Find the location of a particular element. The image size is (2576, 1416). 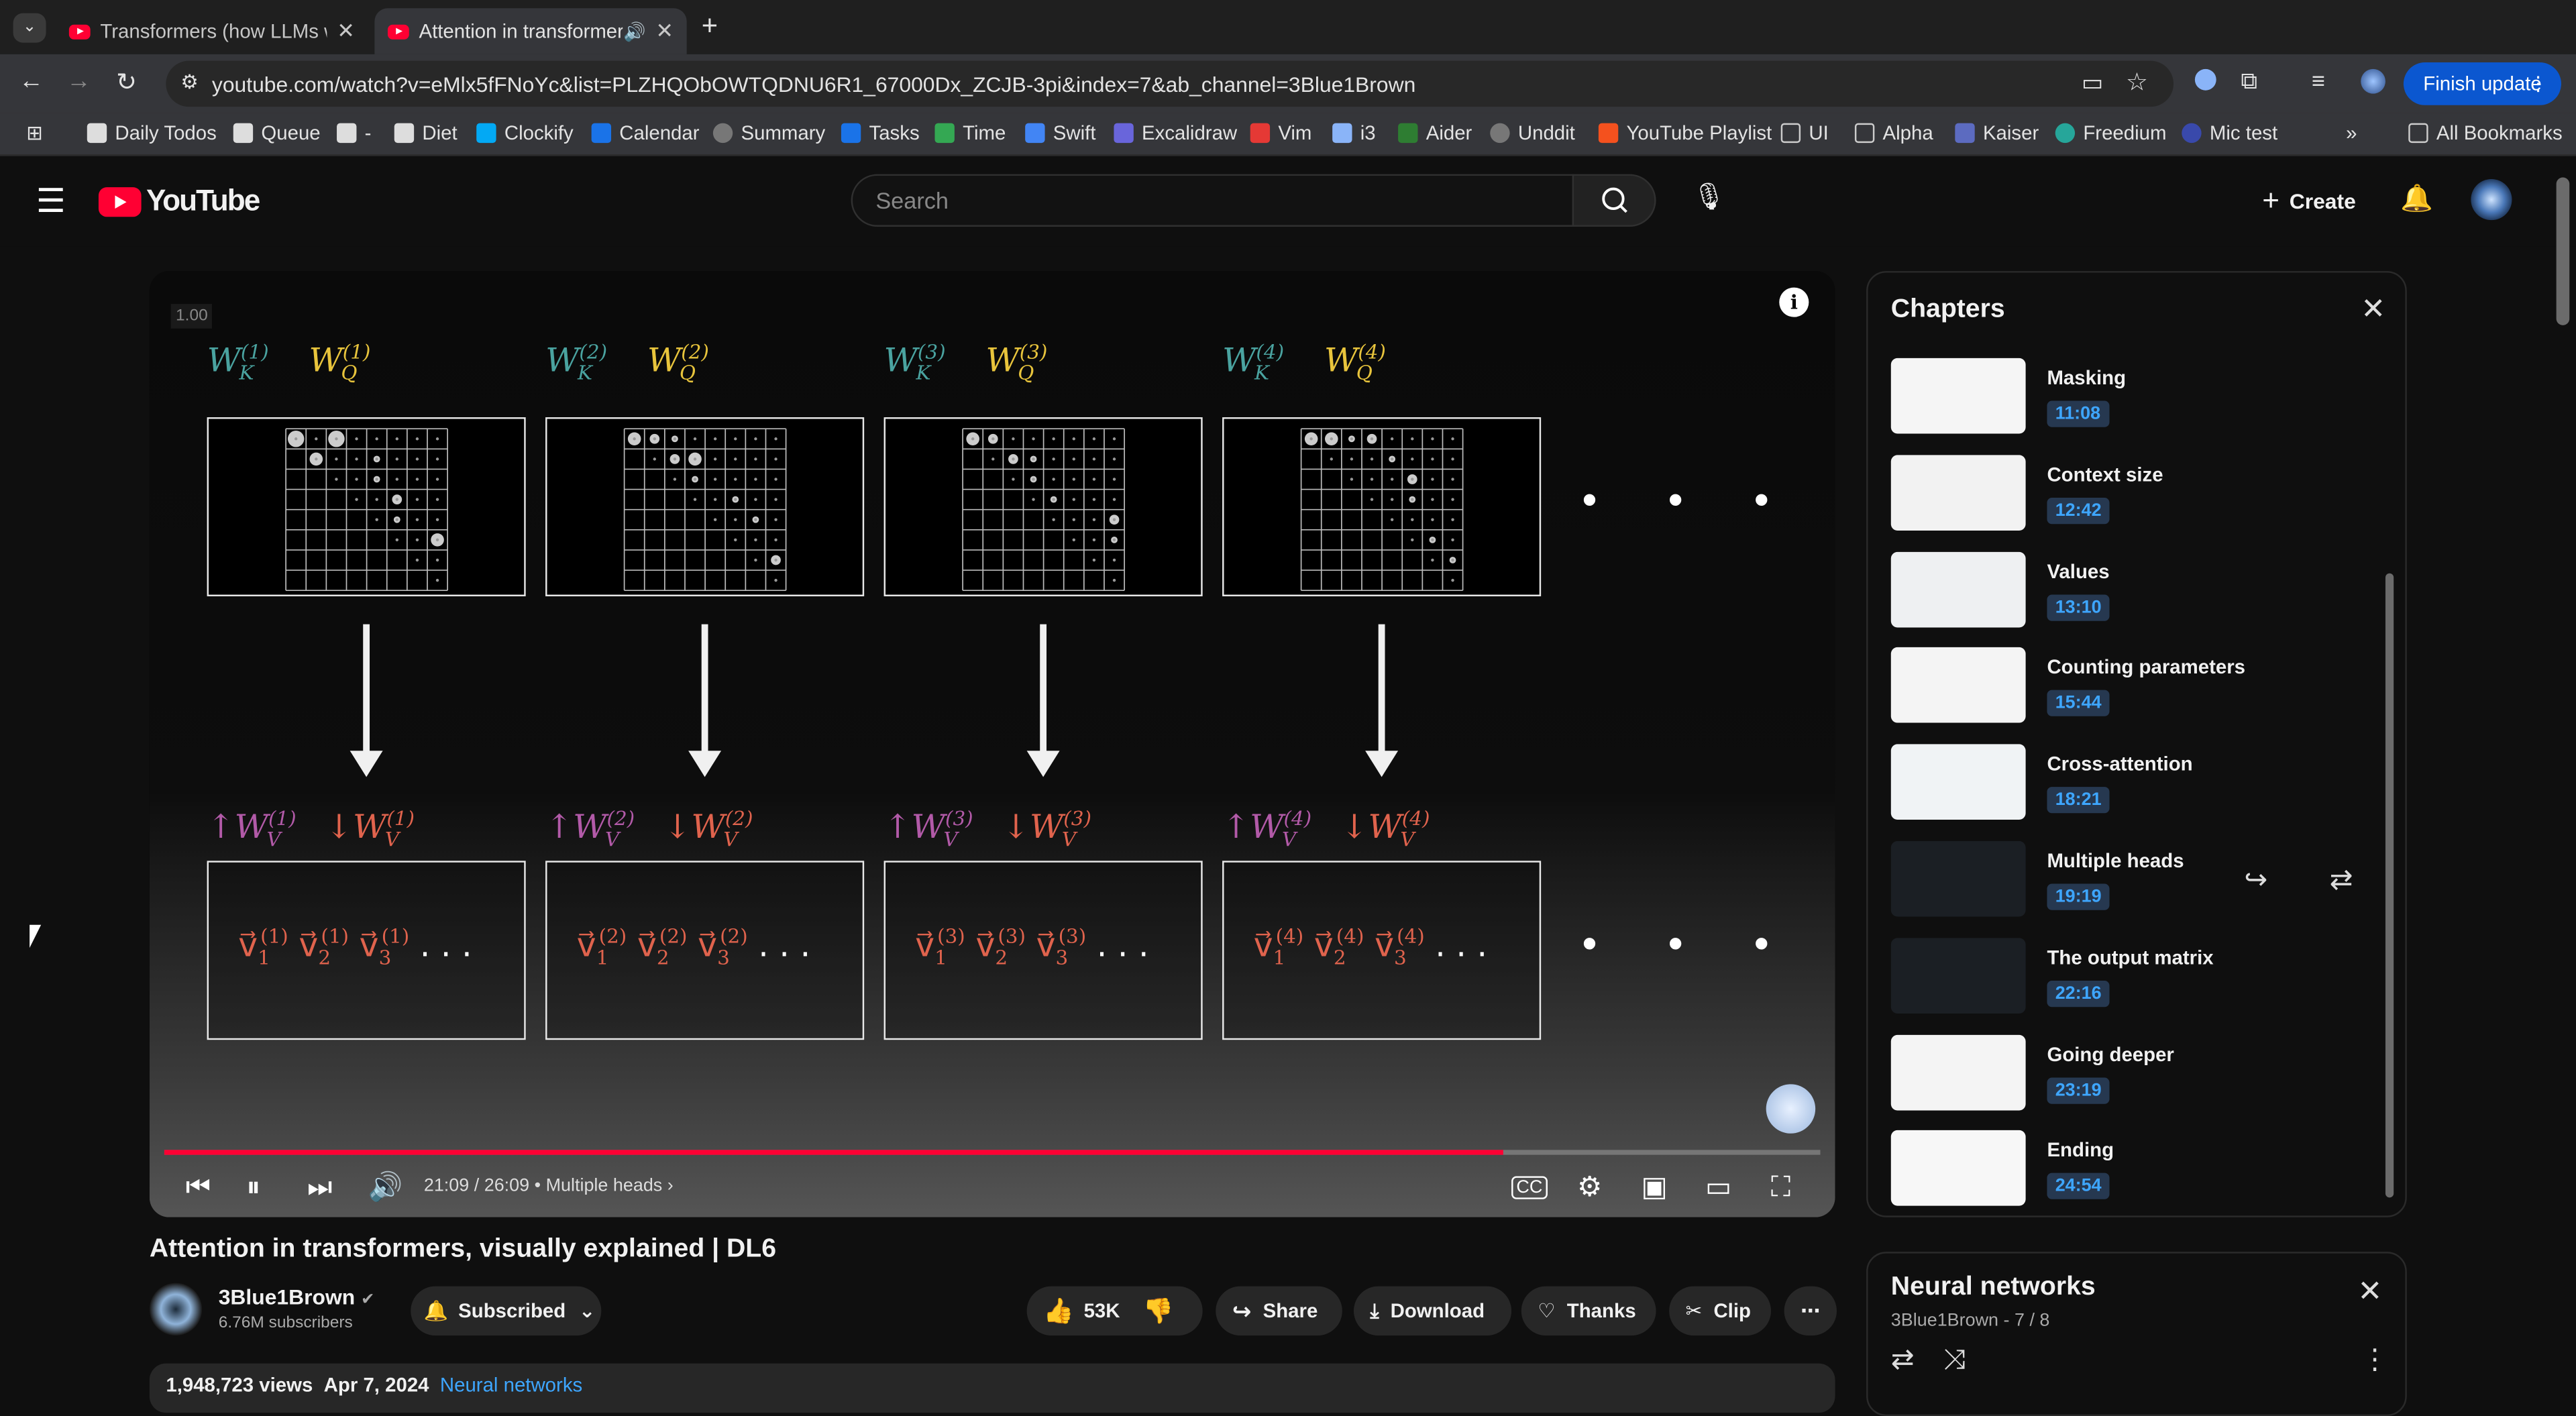

chapter-item: Ending 24:54 is located at coordinates (2137, 1173).